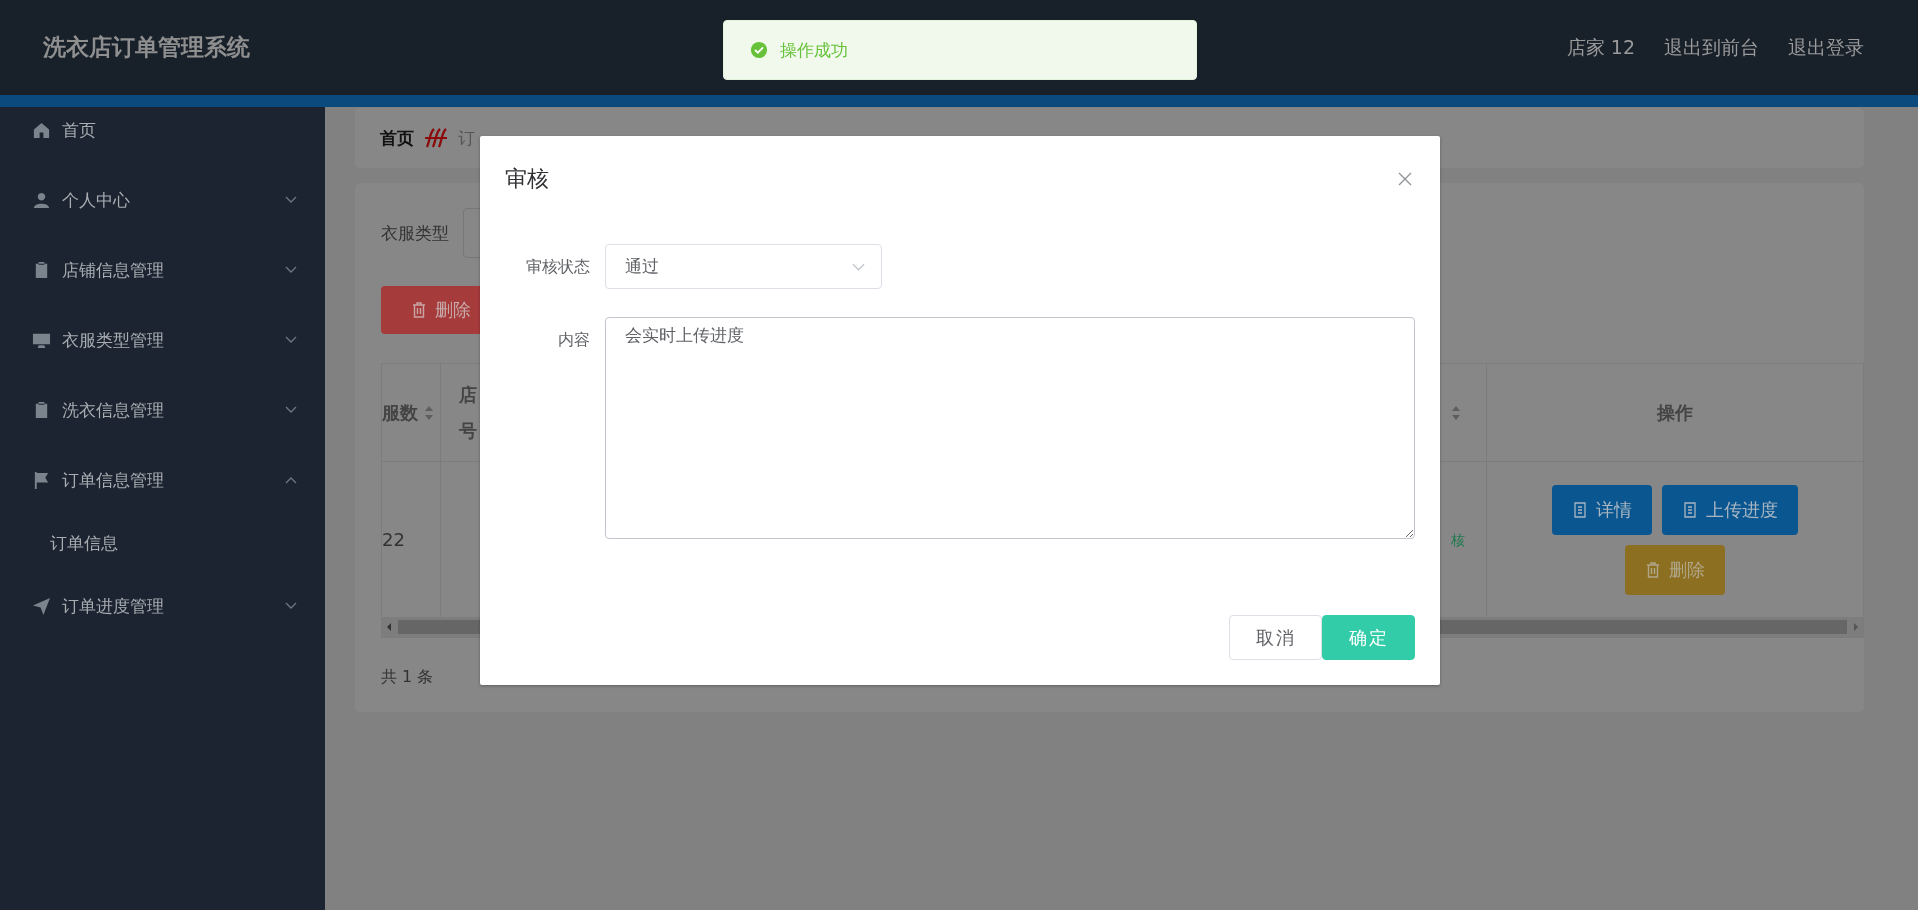  I want to click on action-button: 详情, so click(1602, 509).